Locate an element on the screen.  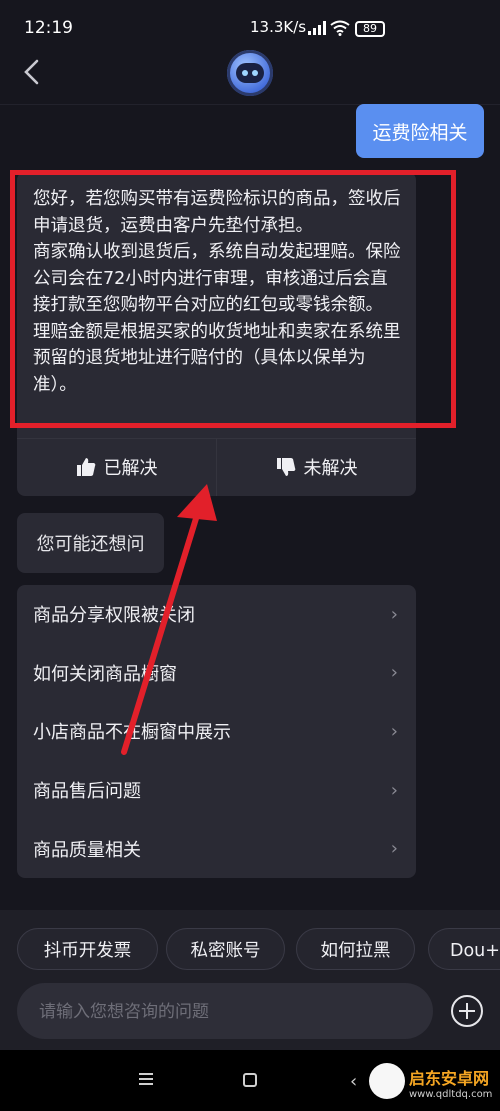
watermark: 启东安卓网 www.qdltdq.com is located at coordinates (432, 1083).